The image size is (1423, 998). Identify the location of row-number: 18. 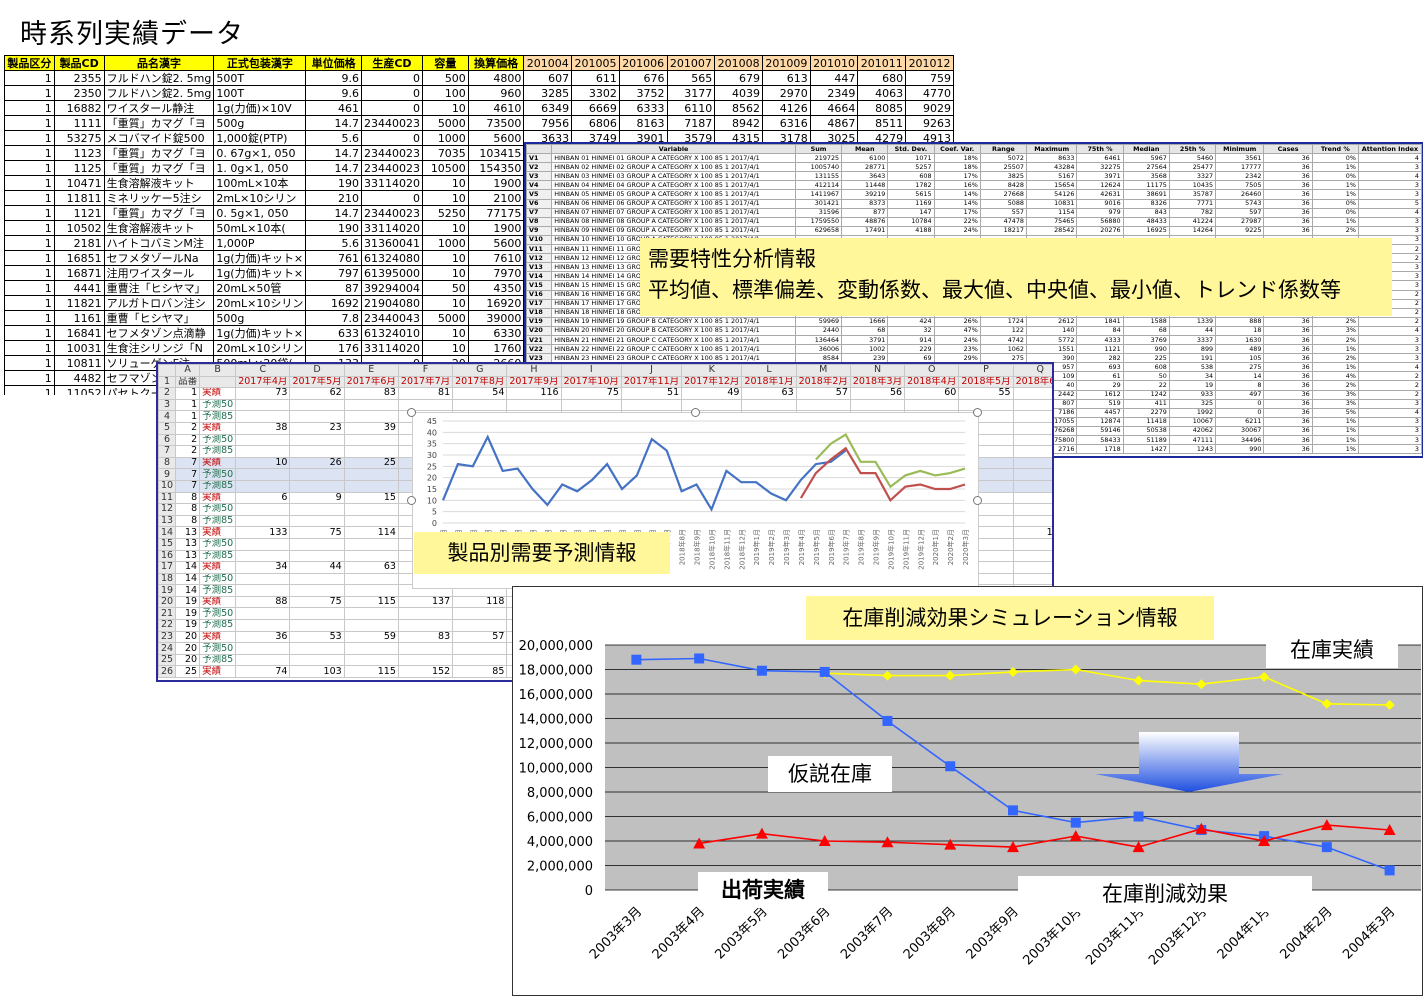
(167, 579).